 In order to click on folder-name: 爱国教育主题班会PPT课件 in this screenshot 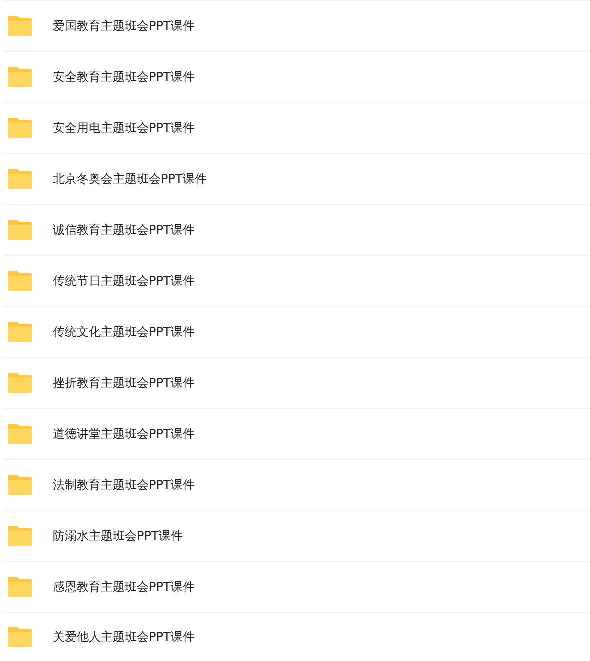, I will do `click(124, 26)`.